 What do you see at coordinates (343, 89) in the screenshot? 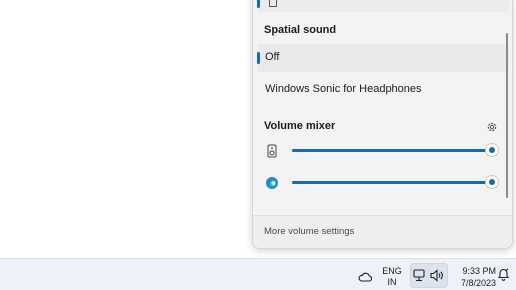
I see `spatial-option-label: Windows Sonic for Headphones` at bounding box center [343, 89].